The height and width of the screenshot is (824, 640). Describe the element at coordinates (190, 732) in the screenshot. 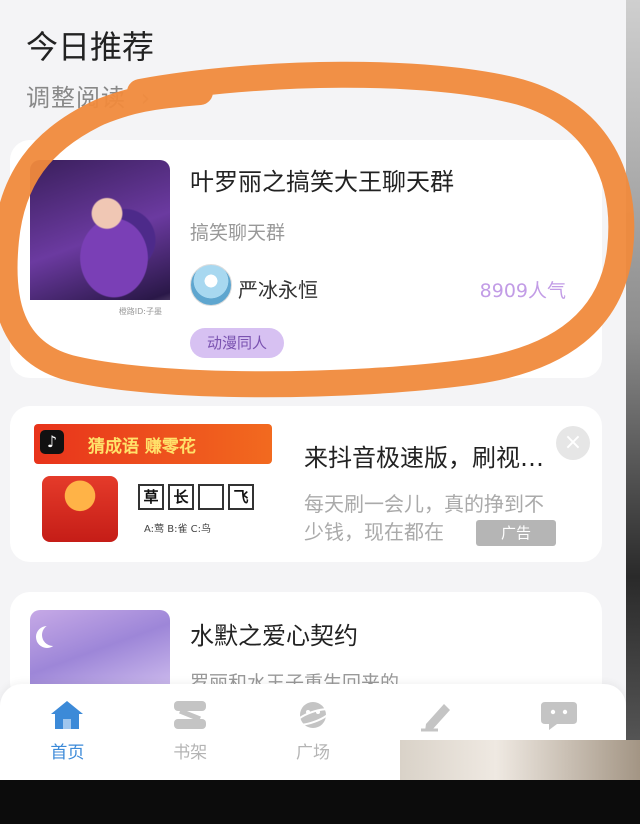

I see `tab-bookshelf: 书架` at that location.